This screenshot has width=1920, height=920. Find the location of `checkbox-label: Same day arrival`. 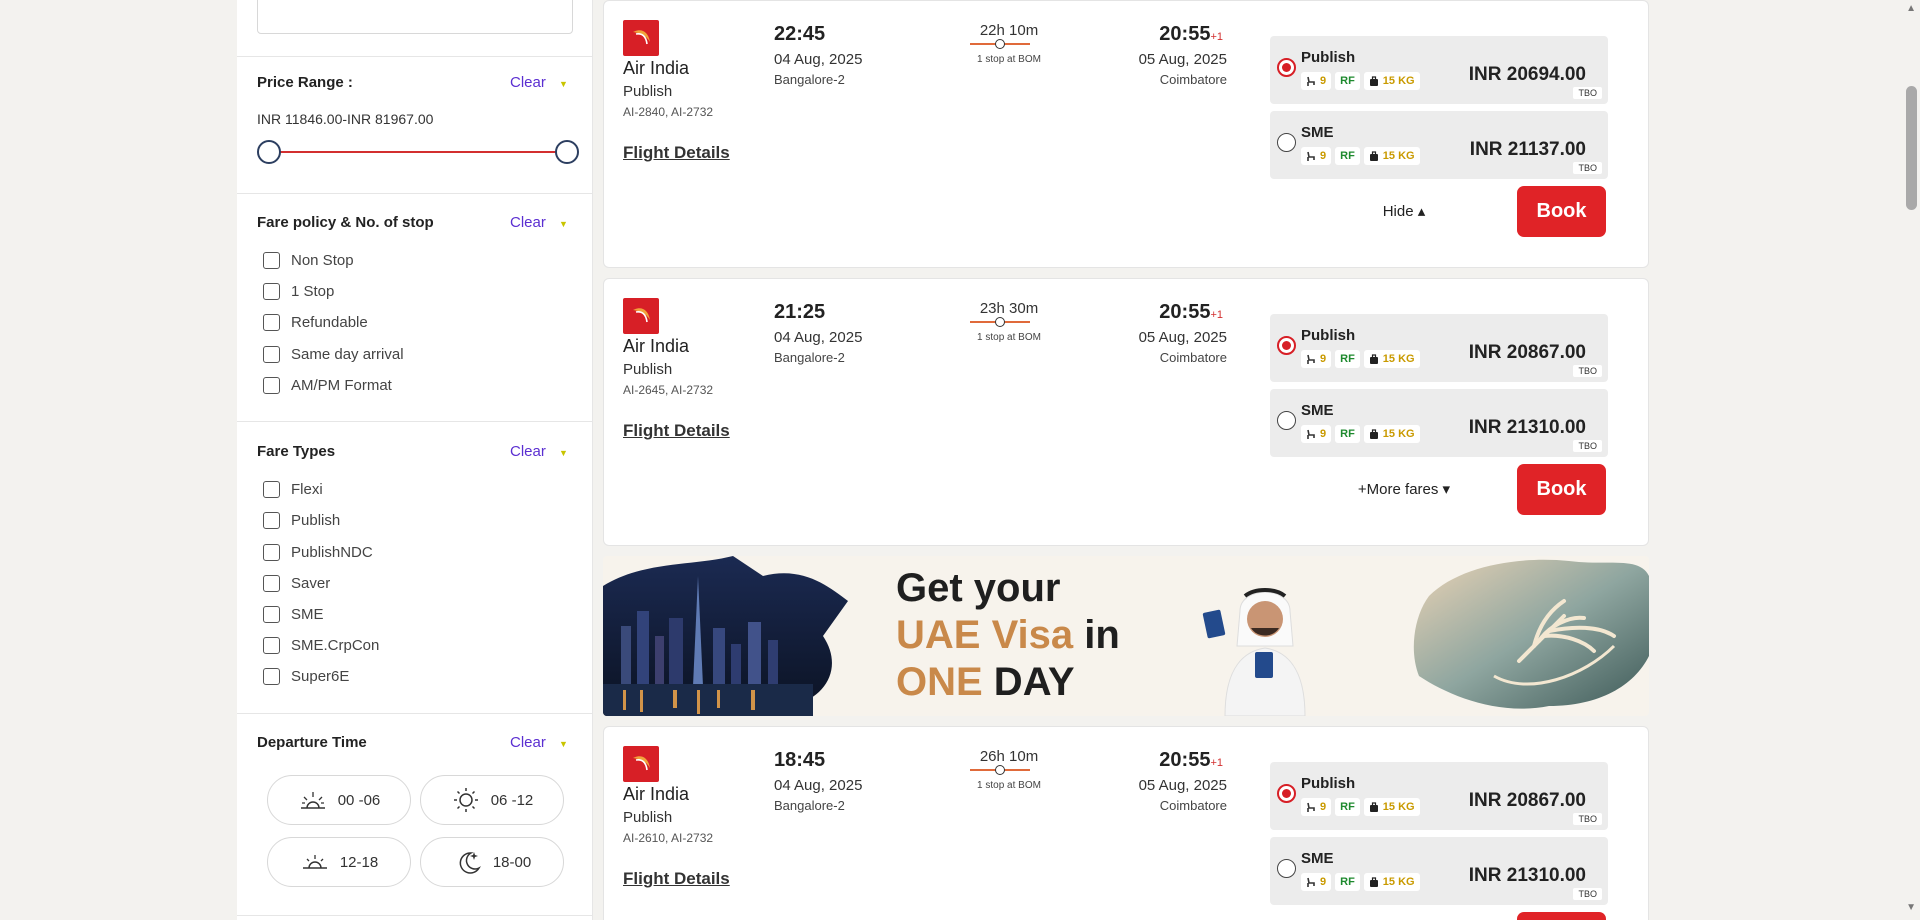

checkbox-label: Same day arrival is located at coordinates (347, 354).